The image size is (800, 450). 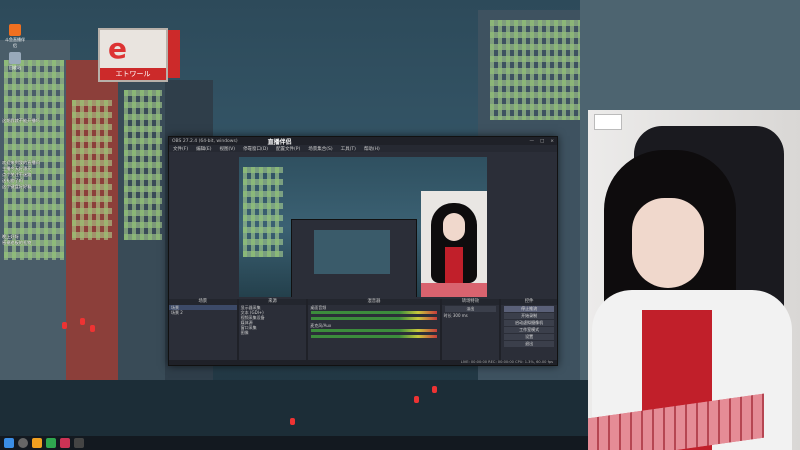 I want to click on scene-item: 场景 2, so click(x=203, y=312).